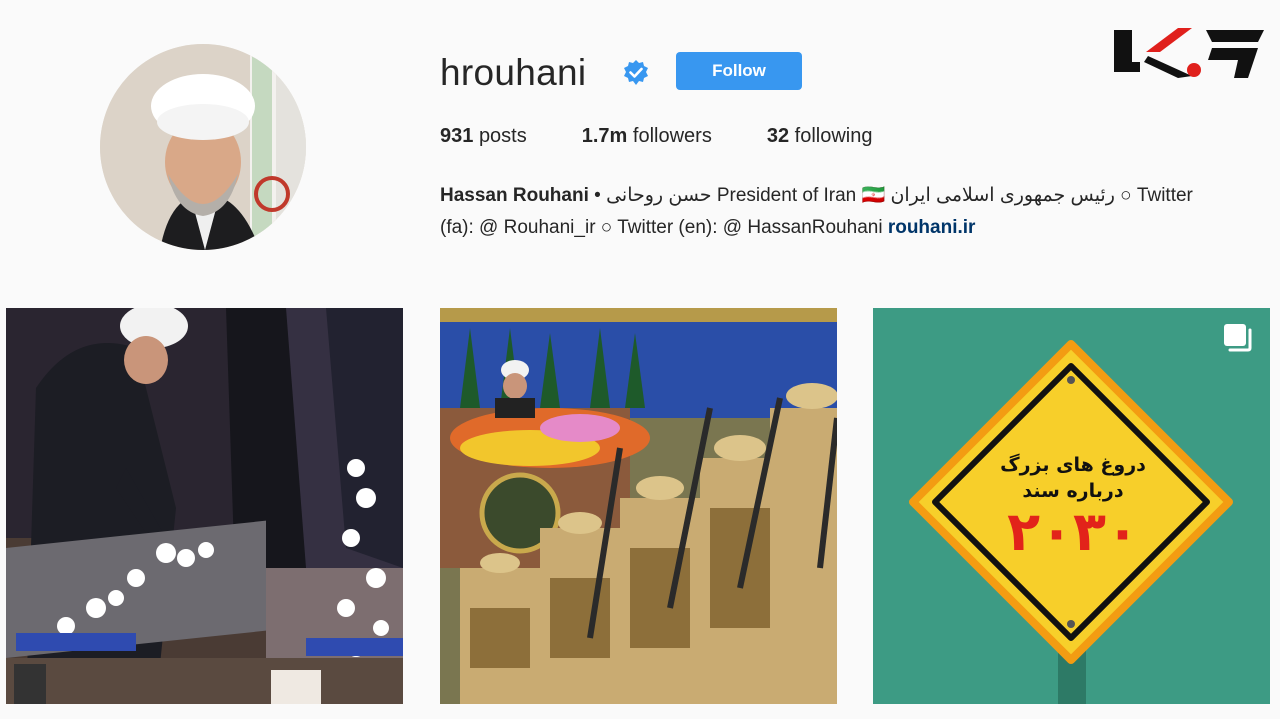 This screenshot has height=719, width=1280. I want to click on following-count: 32, so click(778, 136).